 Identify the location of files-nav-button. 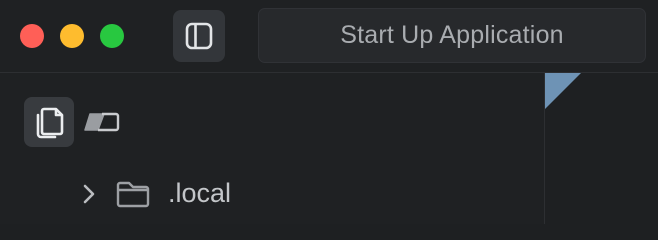
(49, 122).